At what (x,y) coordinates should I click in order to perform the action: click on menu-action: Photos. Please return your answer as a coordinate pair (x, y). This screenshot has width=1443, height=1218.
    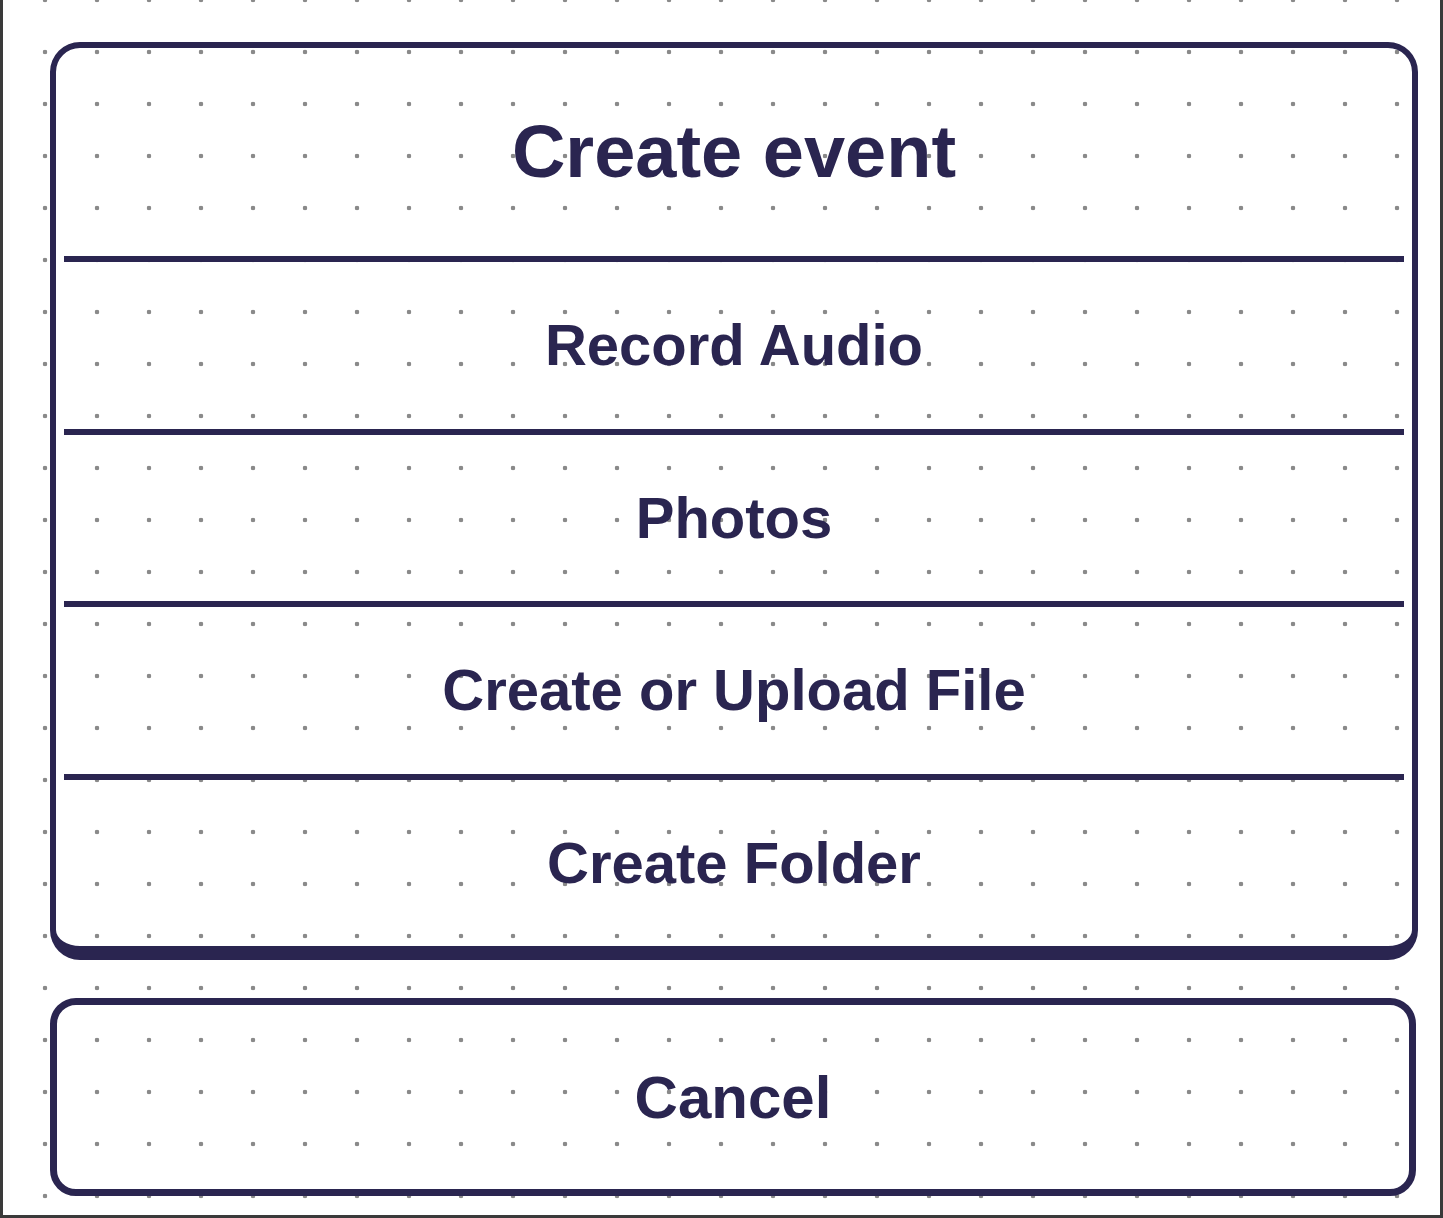
    Looking at the image, I should click on (734, 514).